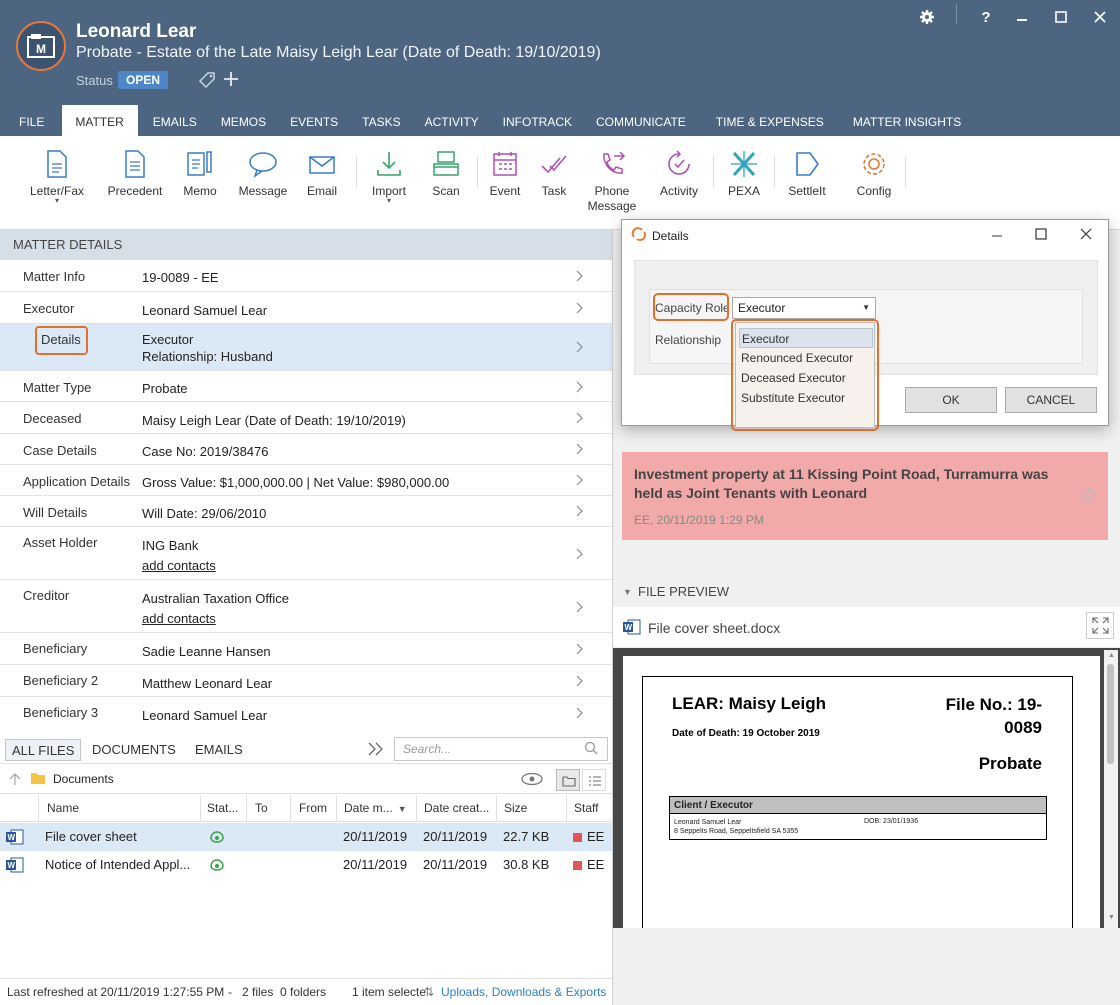  Describe the element at coordinates (629, 627) in the screenshot. I see `svg-text: W` at that location.